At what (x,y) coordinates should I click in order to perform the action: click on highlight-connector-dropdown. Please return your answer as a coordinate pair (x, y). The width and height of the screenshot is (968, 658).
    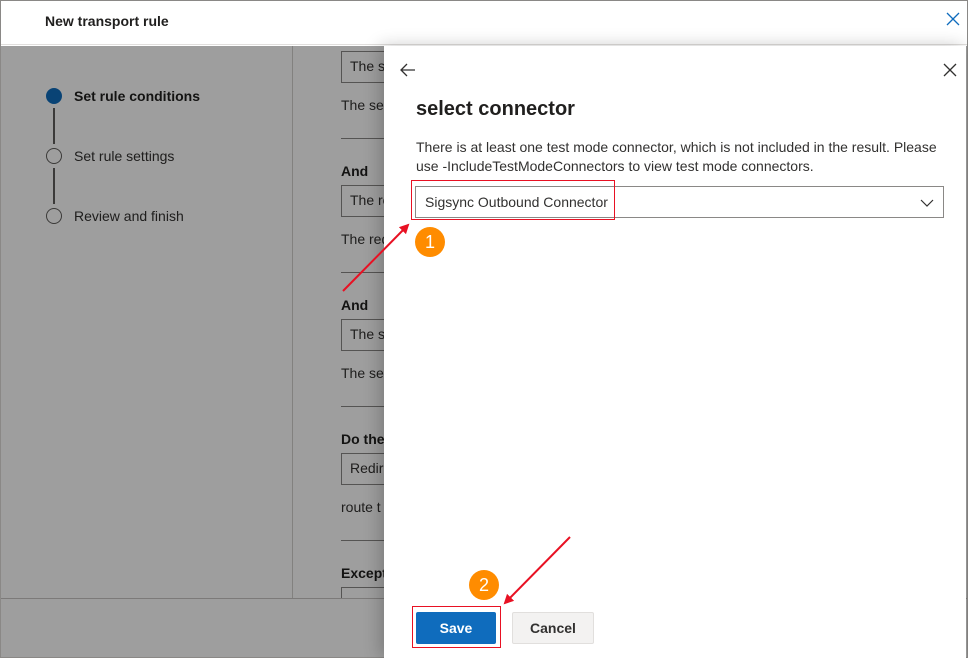
    Looking at the image, I should click on (513, 200).